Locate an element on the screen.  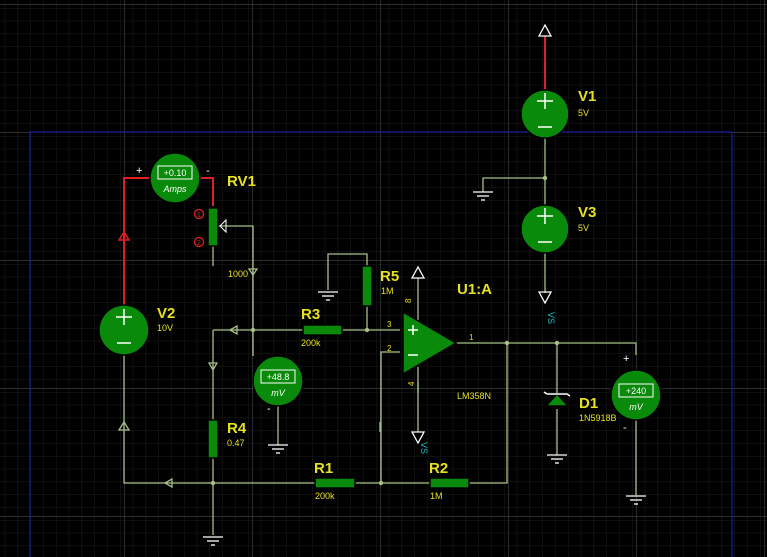
u1-pin-minus: 2 is located at coordinates (389, 348).